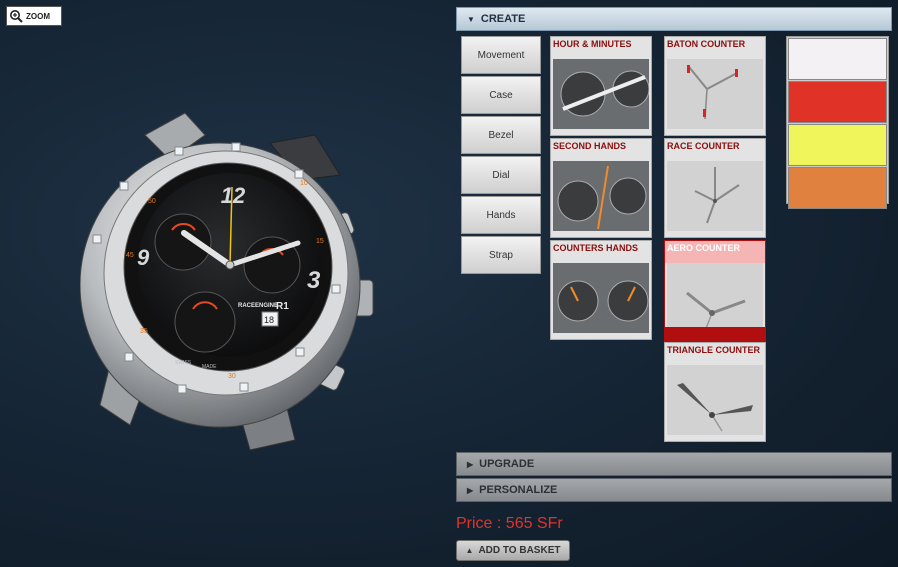 The width and height of the screenshot is (898, 567). Describe the element at coordinates (233, 195) in the screenshot. I see `numeral-12: 12` at that location.